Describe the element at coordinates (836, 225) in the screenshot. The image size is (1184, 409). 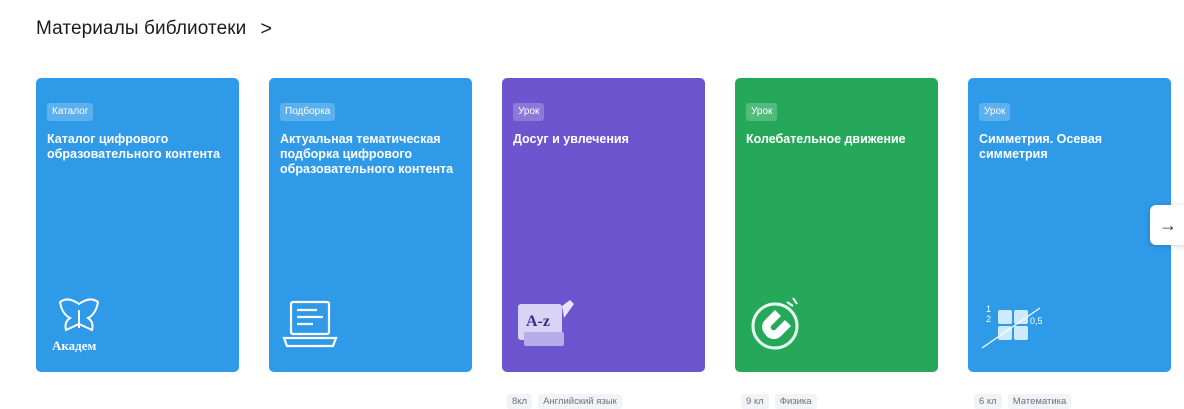
I see `card-lesson-oscillation: Урок Колебательное движение` at that location.